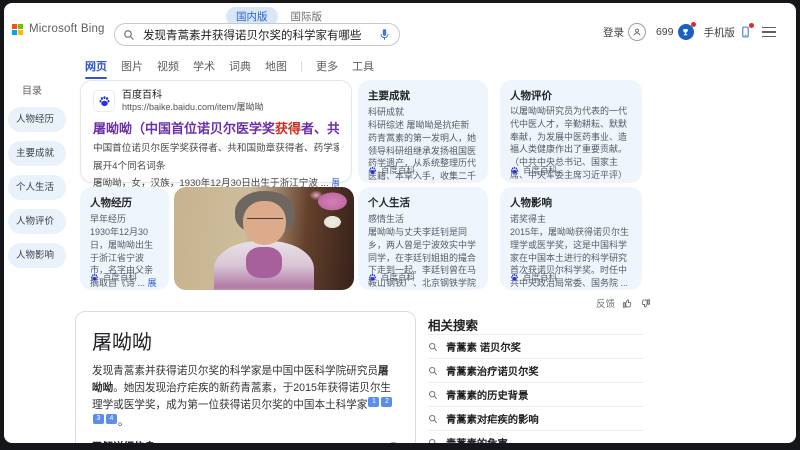  What do you see at coordinates (240, 441) in the screenshot?
I see `learn-more-label: 了解详细信息:` at bounding box center [240, 441].